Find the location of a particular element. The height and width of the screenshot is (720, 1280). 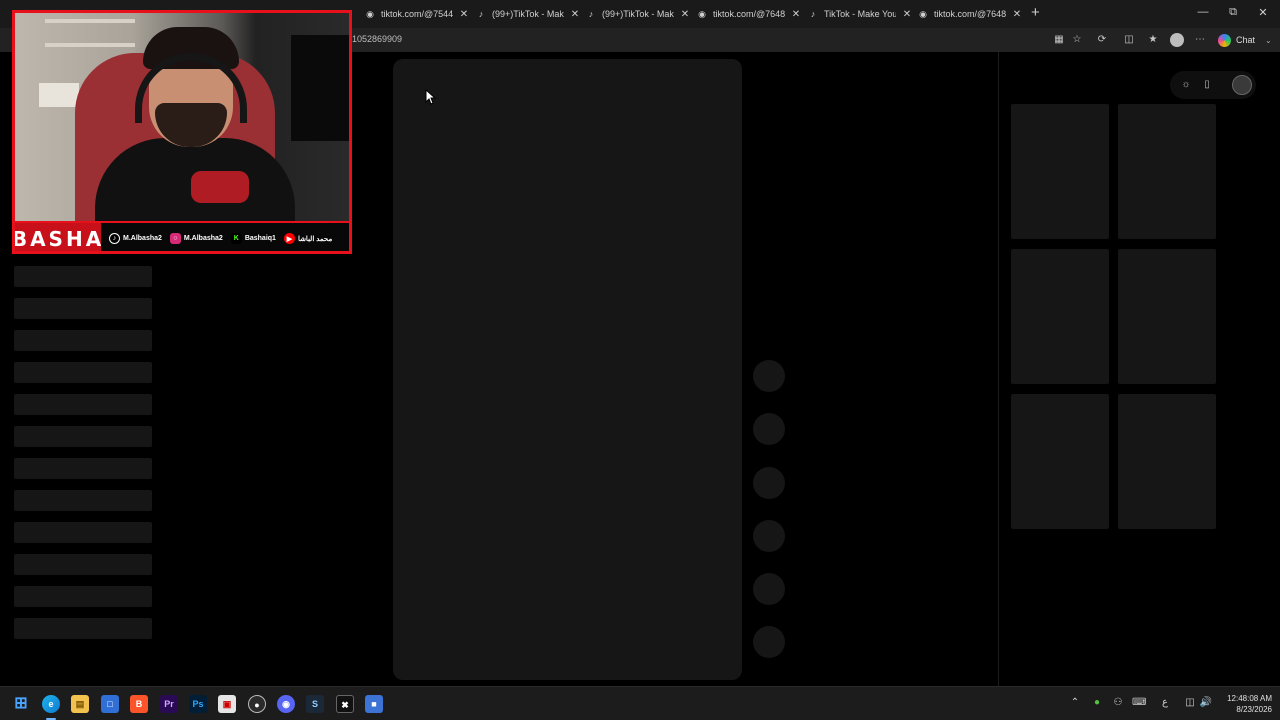

restore-icon: ⧉ is located at coordinates (1233, 12).